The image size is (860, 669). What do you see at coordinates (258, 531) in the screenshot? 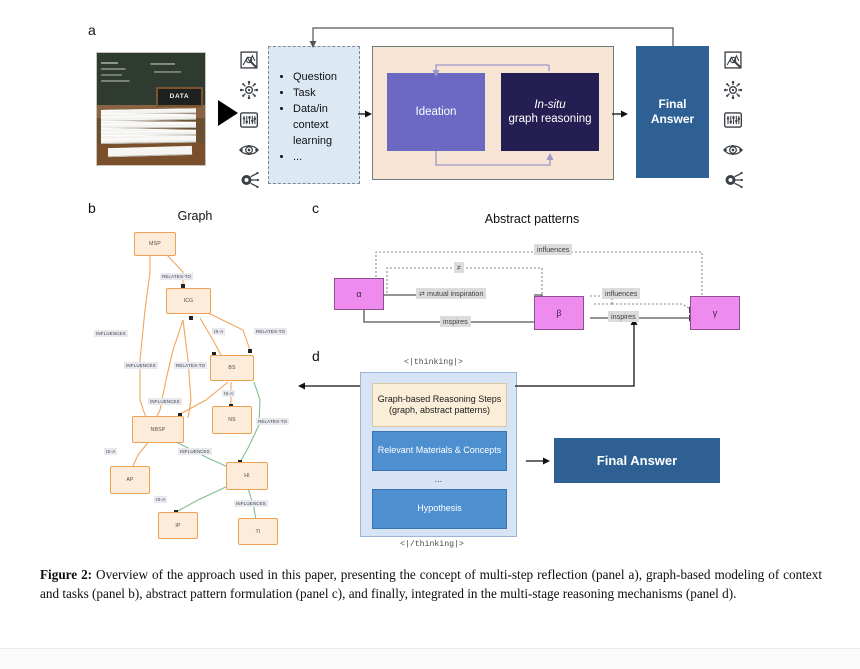
I see `graph-node-ti: TI` at bounding box center [258, 531].